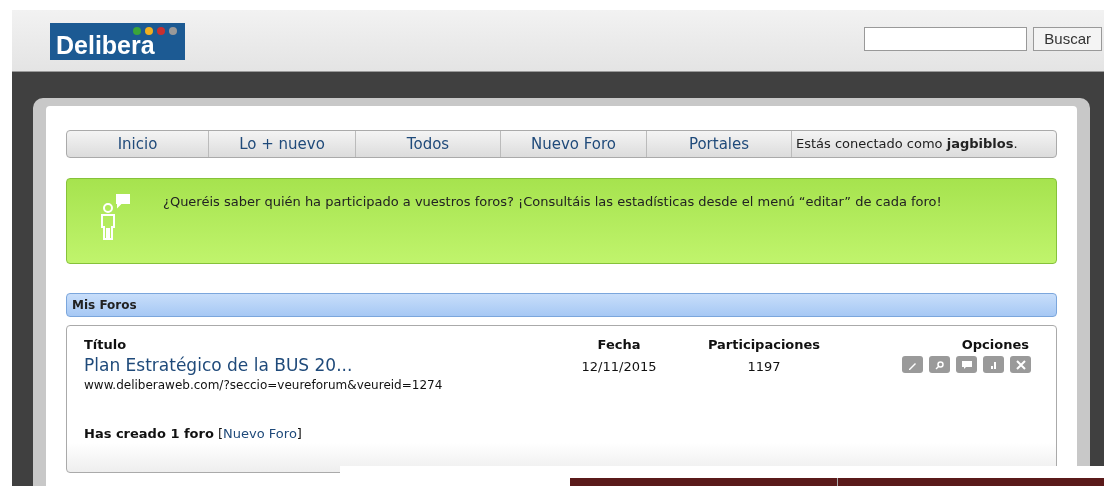 This screenshot has height=486, width=1104. I want to click on nav-tab: Todos, so click(428, 144).